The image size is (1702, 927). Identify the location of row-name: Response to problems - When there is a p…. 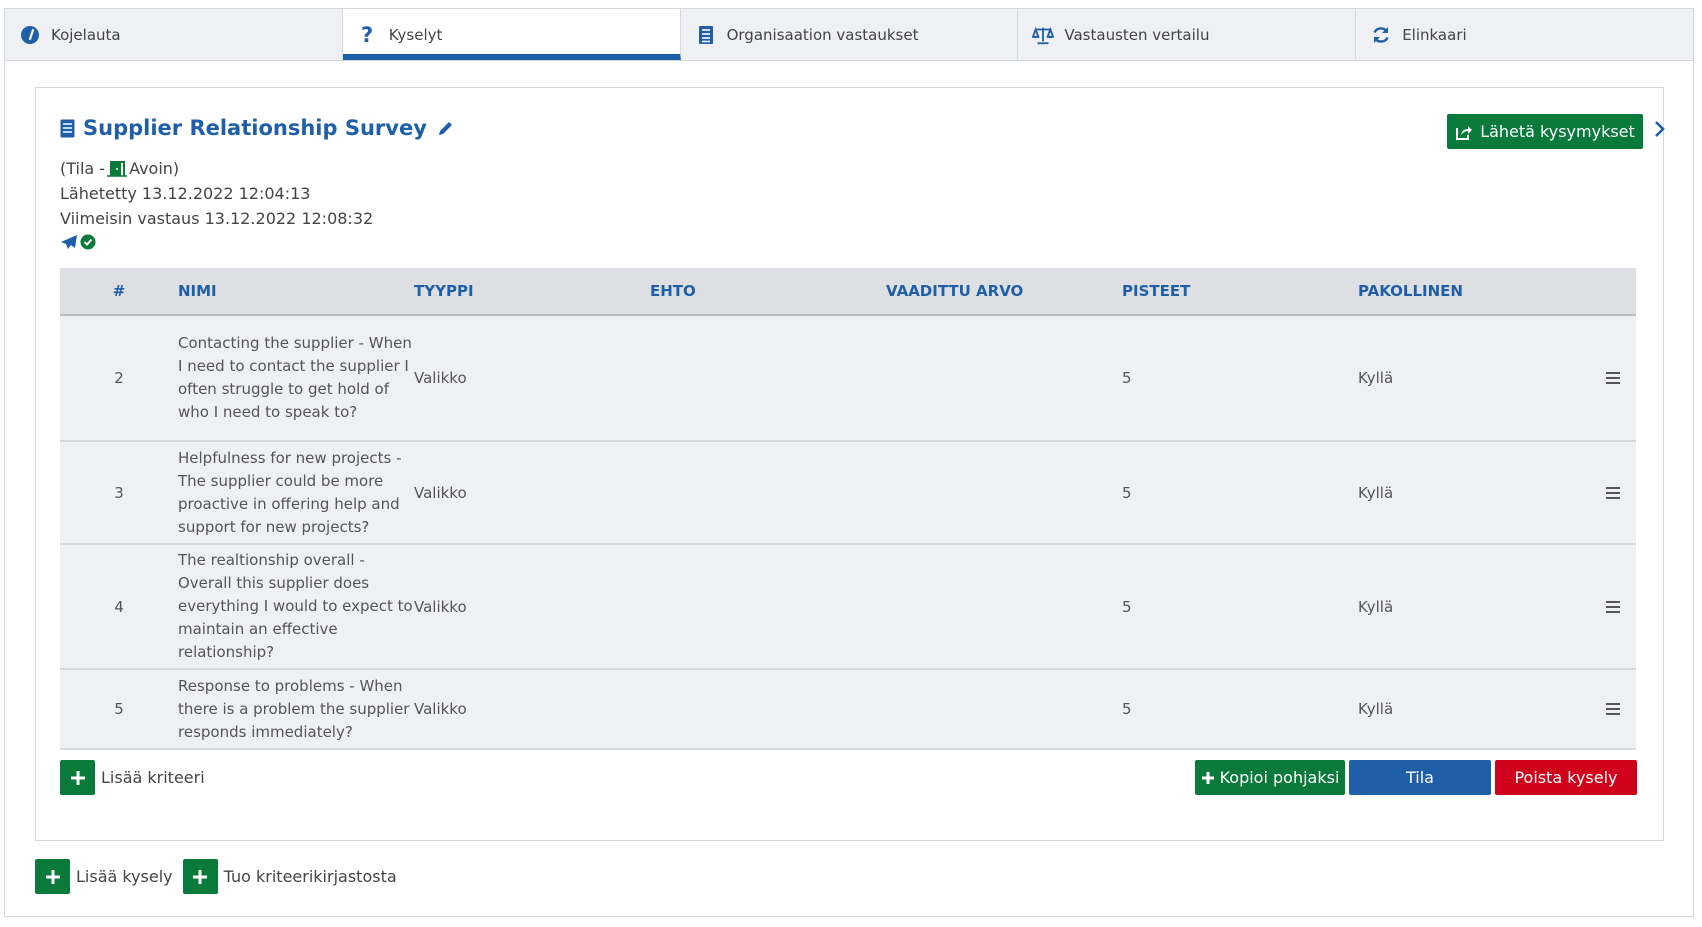
(294, 708).